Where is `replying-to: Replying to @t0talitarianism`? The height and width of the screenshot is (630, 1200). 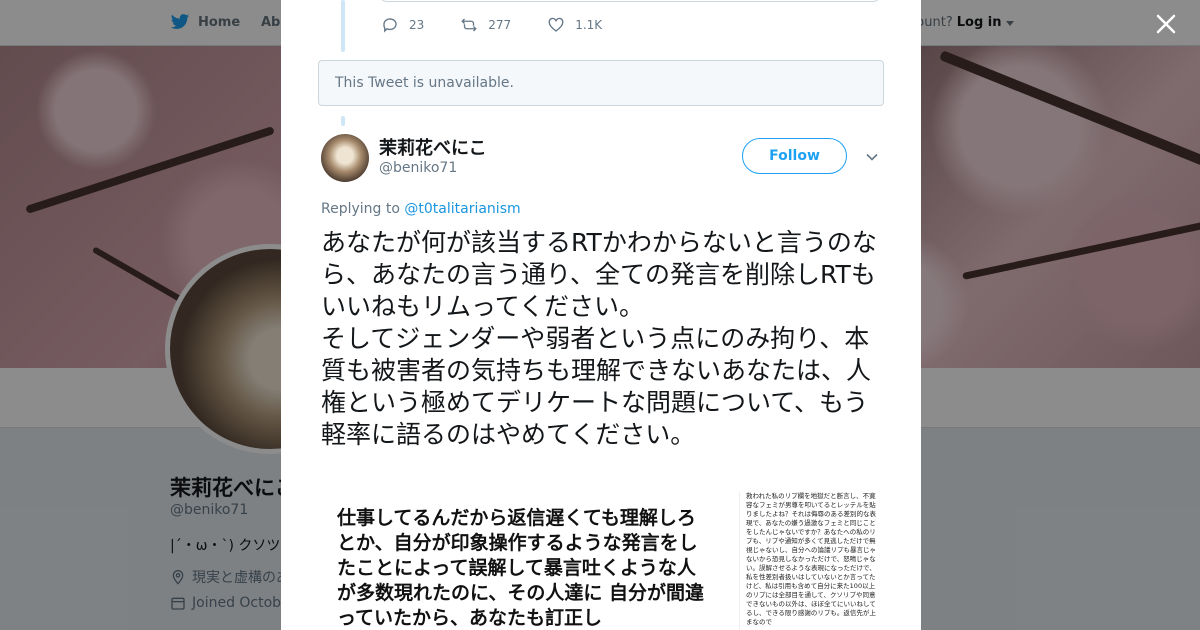
replying-to: Replying to @t0talitarianism is located at coordinates (421, 209).